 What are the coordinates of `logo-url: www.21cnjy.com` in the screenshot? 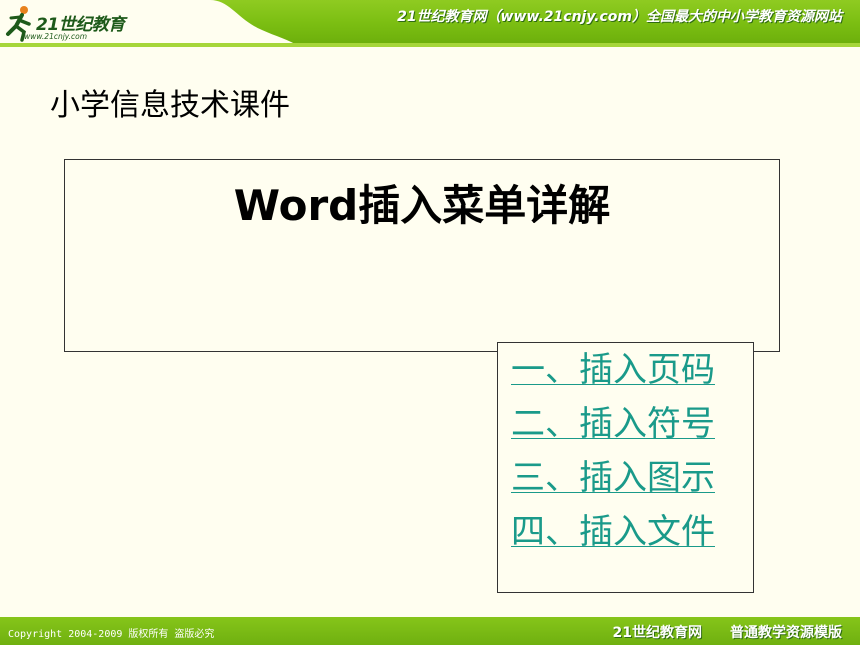 It's located at (56, 36).